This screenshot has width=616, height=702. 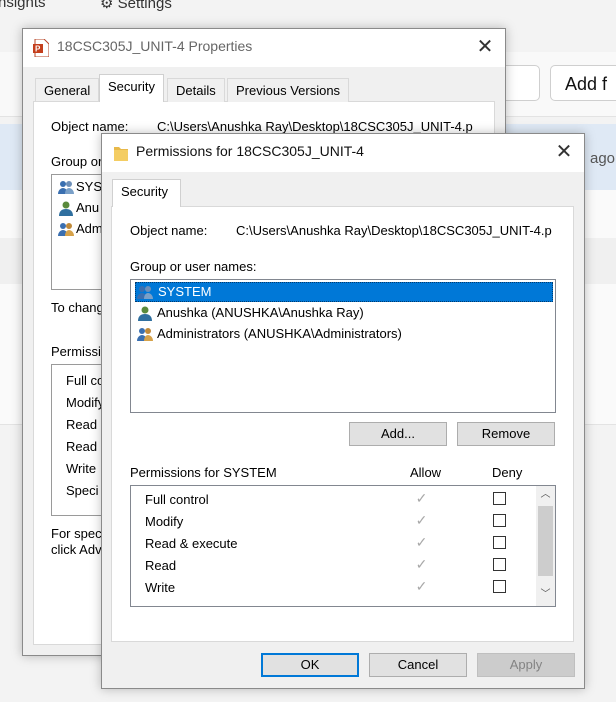 I want to click on permission-name: Full co, so click(x=85, y=380).